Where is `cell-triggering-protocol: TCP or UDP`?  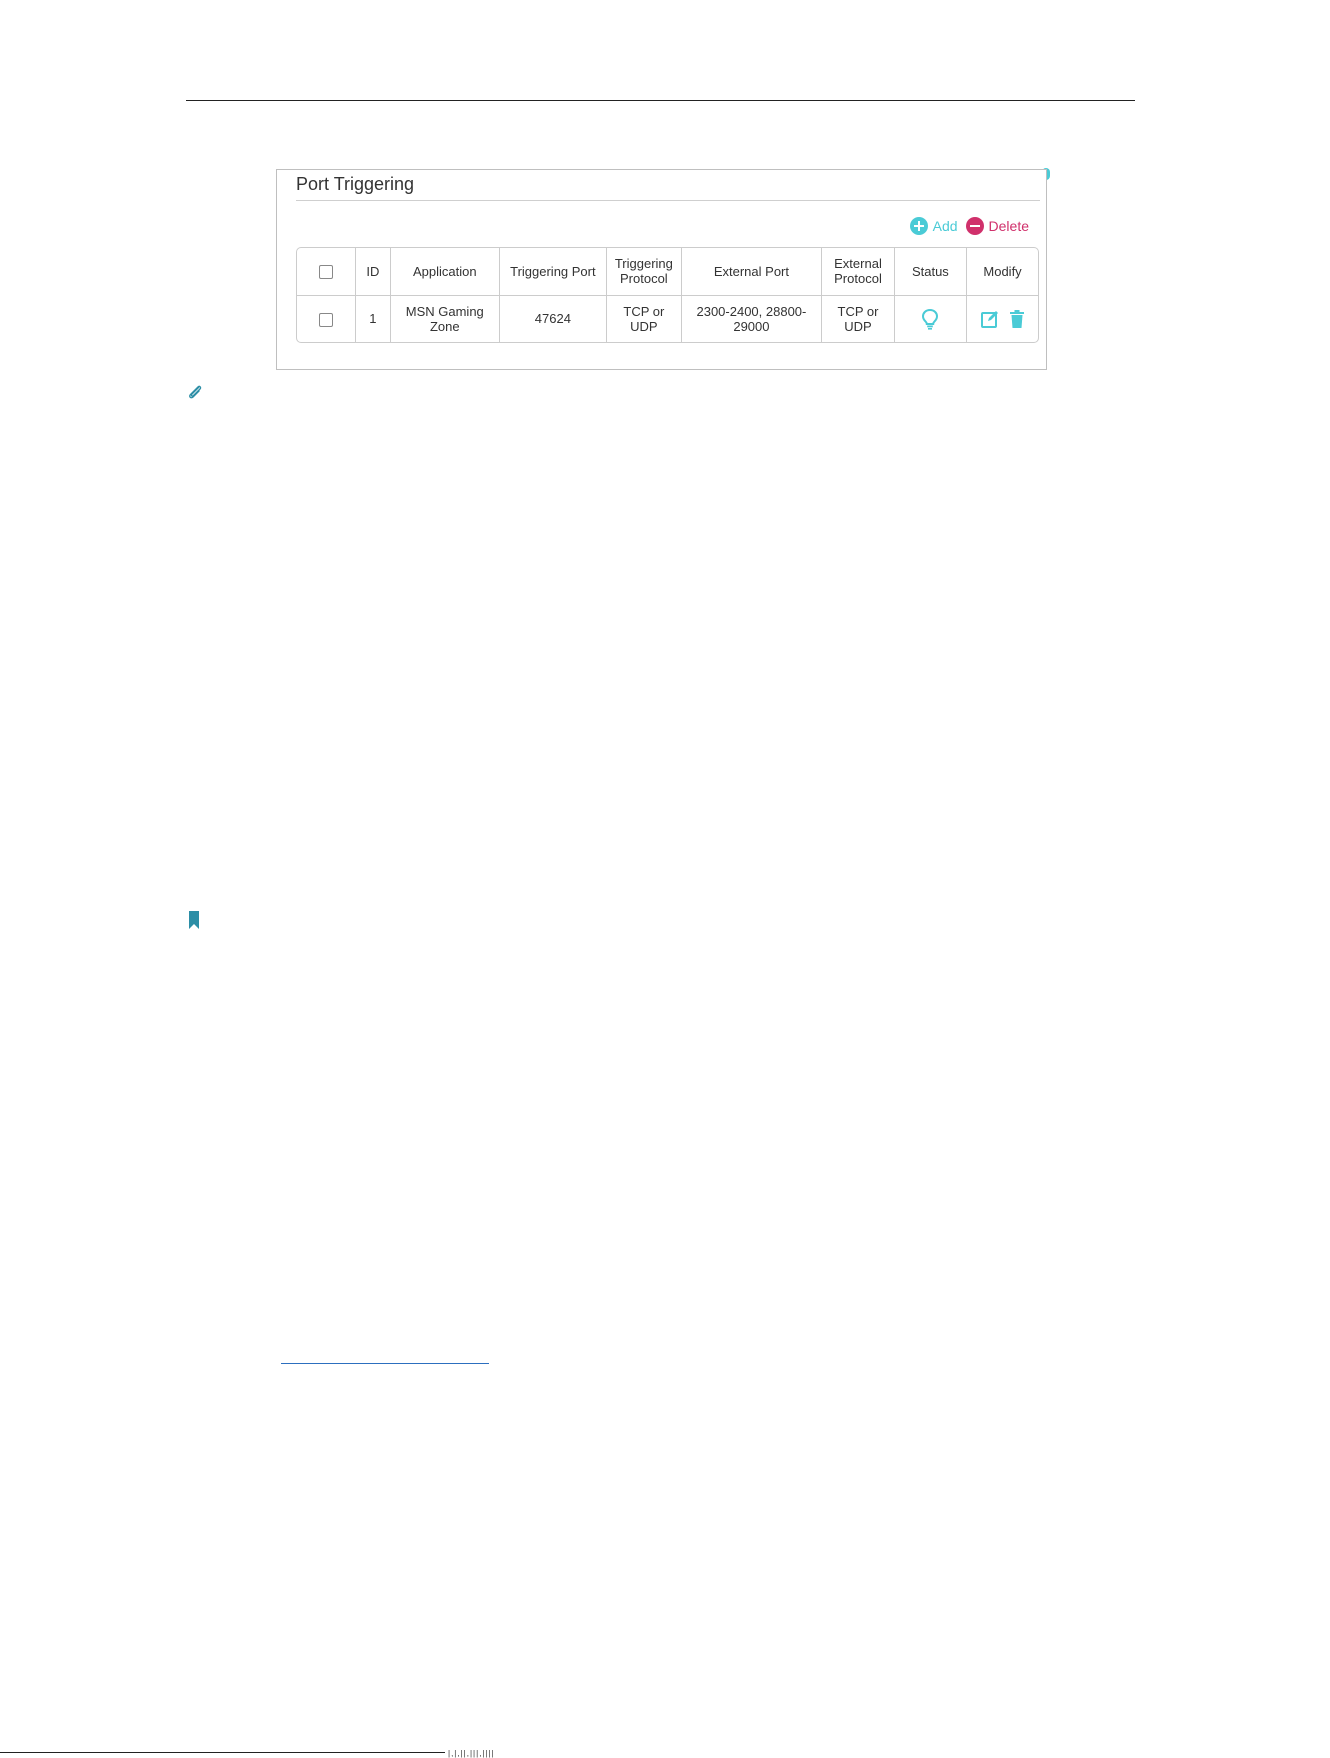 cell-triggering-protocol: TCP or UDP is located at coordinates (644, 318).